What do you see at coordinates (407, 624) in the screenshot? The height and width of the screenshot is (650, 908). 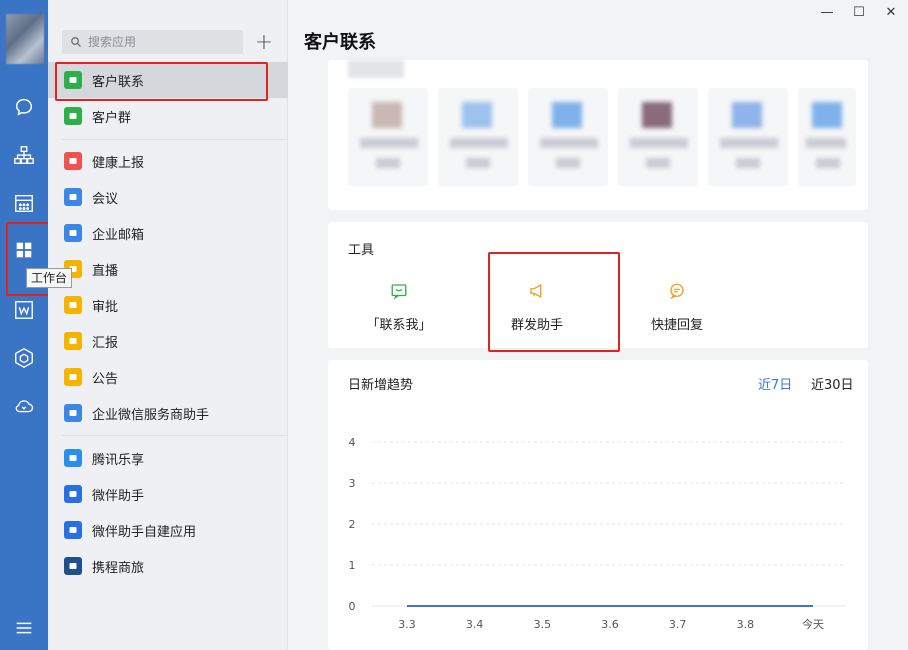 I see `x-tick-label: 3.3` at bounding box center [407, 624].